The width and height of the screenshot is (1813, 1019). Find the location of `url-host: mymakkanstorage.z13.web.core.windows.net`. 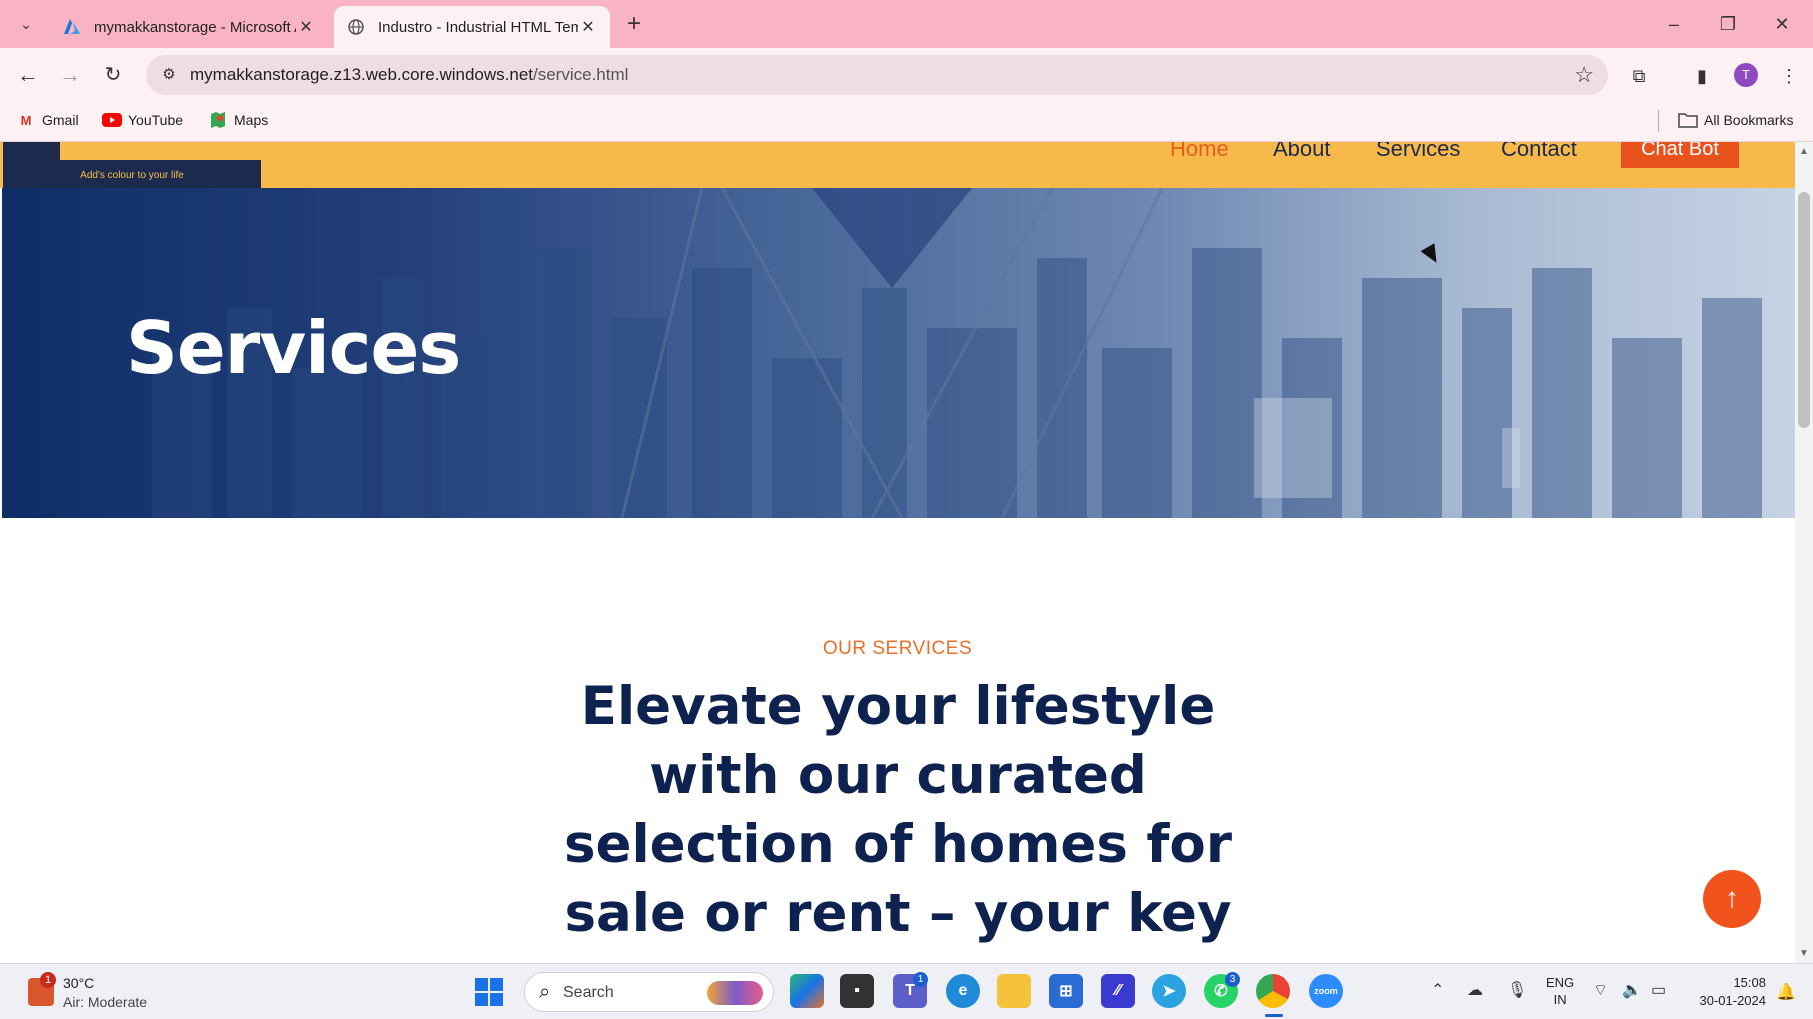

url-host: mymakkanstorage.z13.web.core.windows.net is located at coordinates (361, 74).